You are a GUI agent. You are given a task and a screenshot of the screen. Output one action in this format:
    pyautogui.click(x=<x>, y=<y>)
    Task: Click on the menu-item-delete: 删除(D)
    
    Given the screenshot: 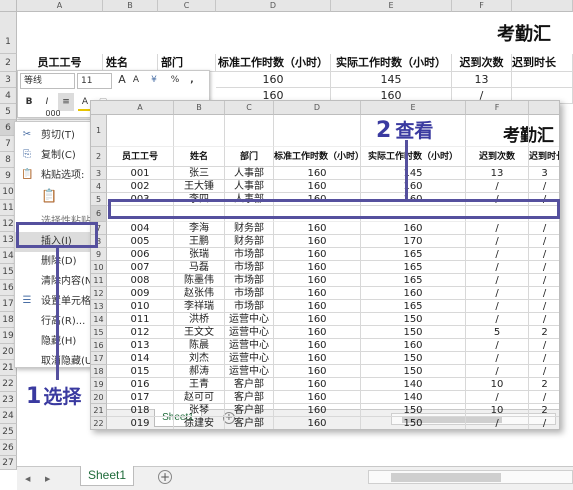 What is the action you would take?
    pyautogui.click(x=53, y=262)
    